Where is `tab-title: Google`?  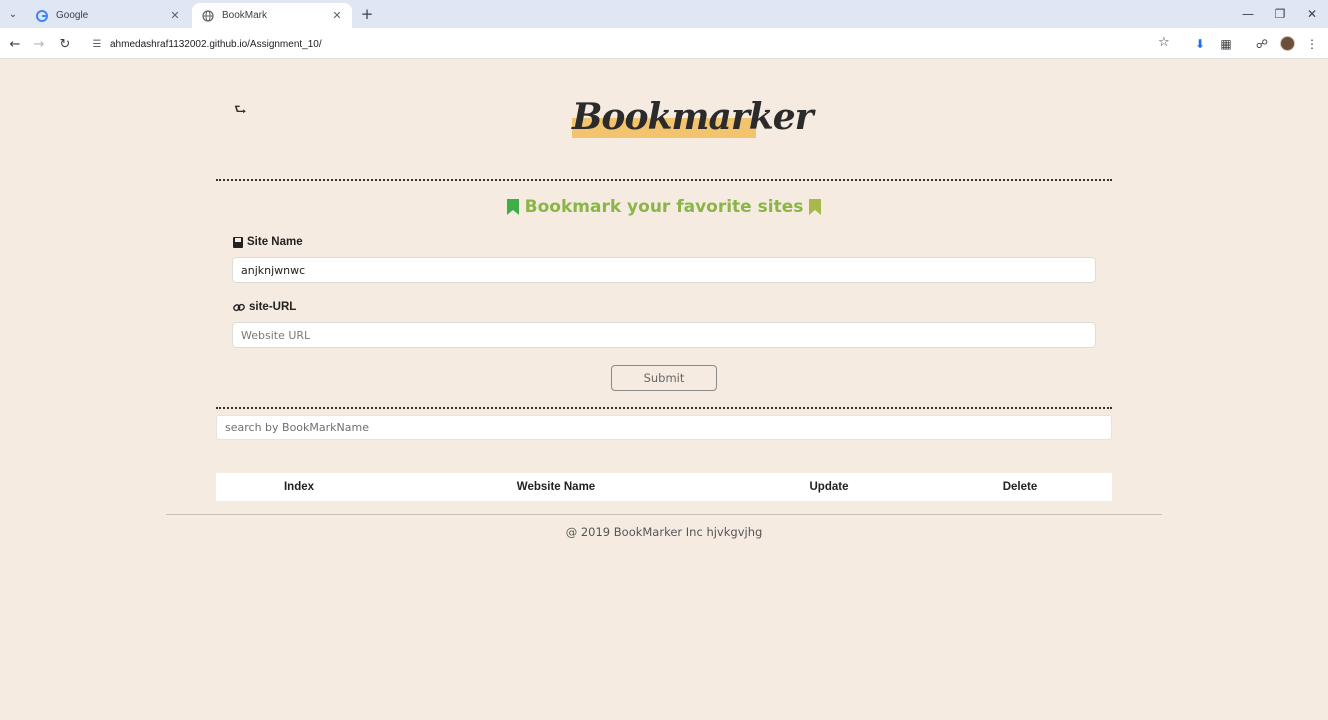 tab-title: Google is located at coordinates (72, 15).